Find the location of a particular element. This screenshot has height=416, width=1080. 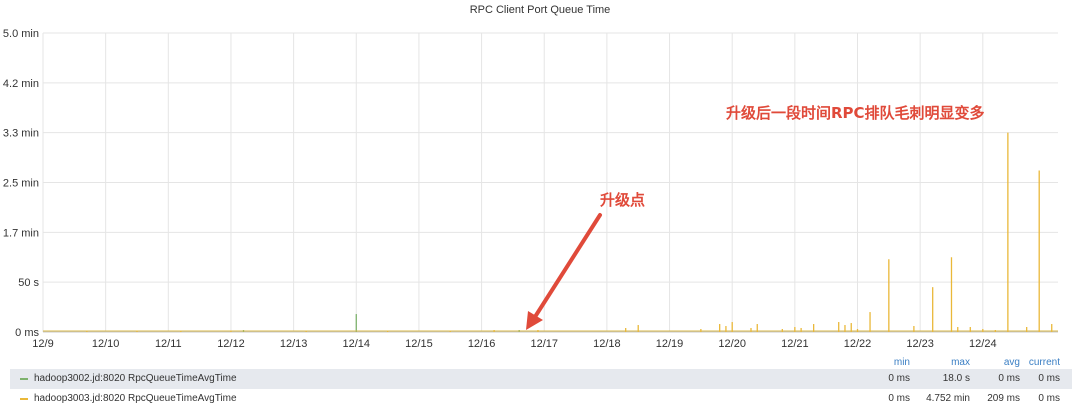

x-tick-label: 12/20 is located at coordinates (732, 344).